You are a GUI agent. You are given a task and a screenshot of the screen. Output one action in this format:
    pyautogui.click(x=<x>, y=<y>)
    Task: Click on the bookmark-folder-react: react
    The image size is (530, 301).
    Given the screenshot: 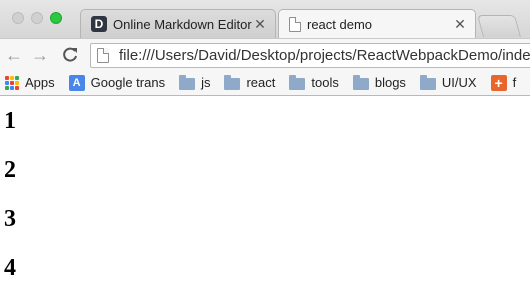 What is the action you would take?
    pyautogui.click(x=250, y=82)
    